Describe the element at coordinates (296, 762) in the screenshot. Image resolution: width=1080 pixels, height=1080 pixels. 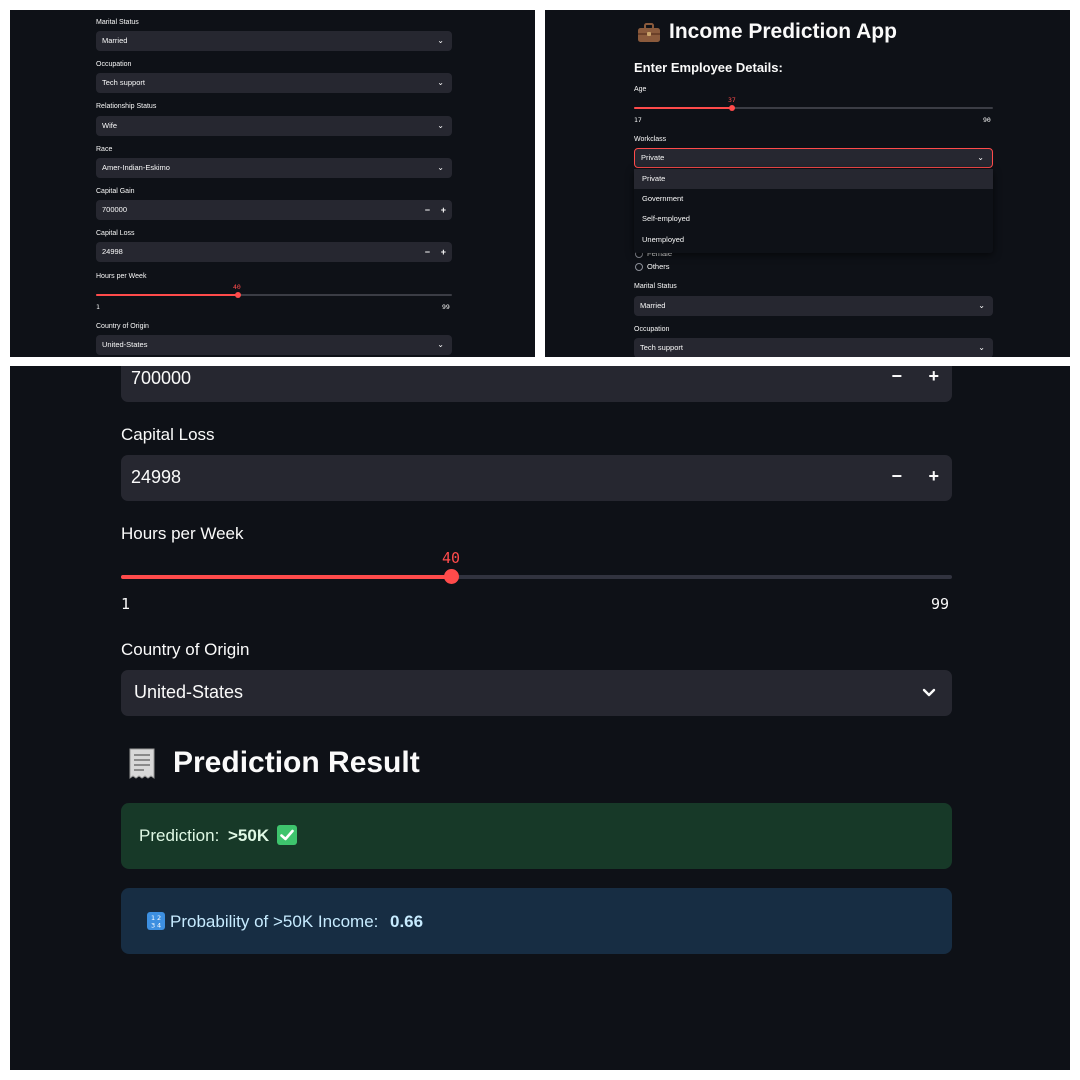
I see `result-title: Prediction Result` at that location.